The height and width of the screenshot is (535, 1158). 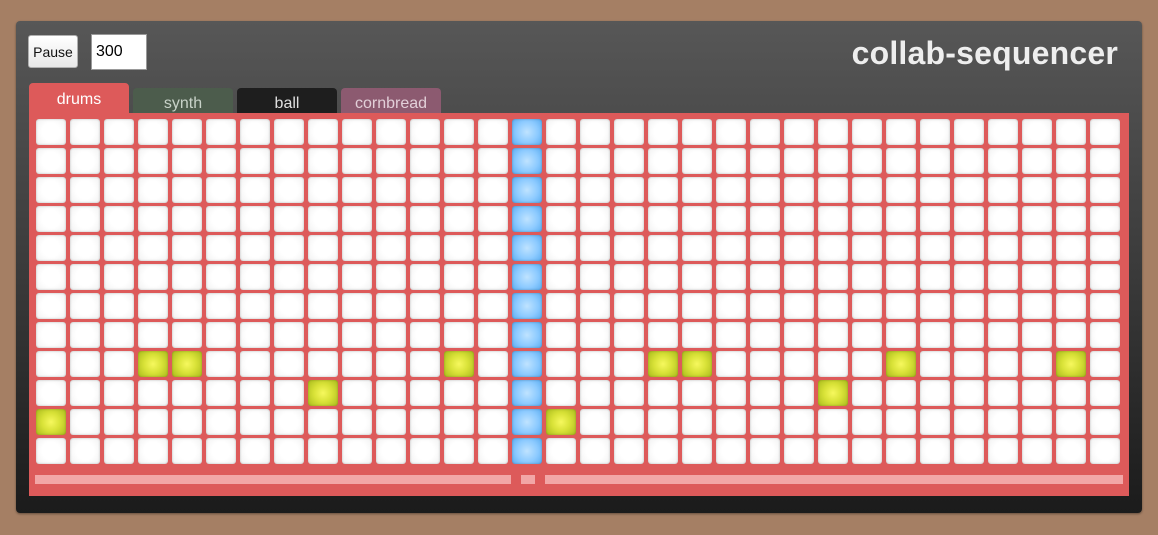 What do you see at coordinates (391, 100) in the screenshot?
I see `tab-cornbread: cornbread` at bounding box center [391, 100].